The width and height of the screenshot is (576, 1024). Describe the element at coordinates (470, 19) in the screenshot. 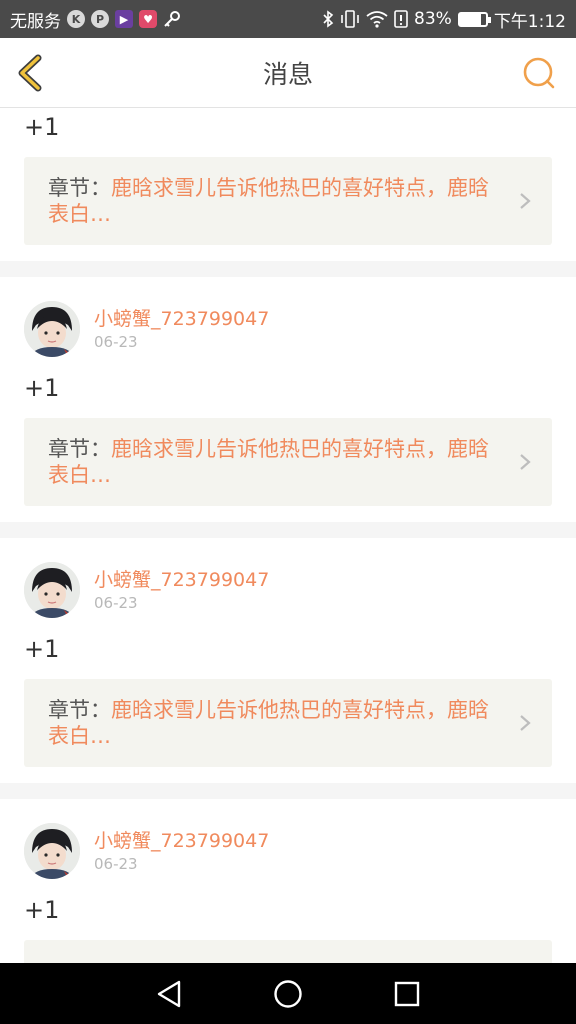

I see `battery-level` at that location.